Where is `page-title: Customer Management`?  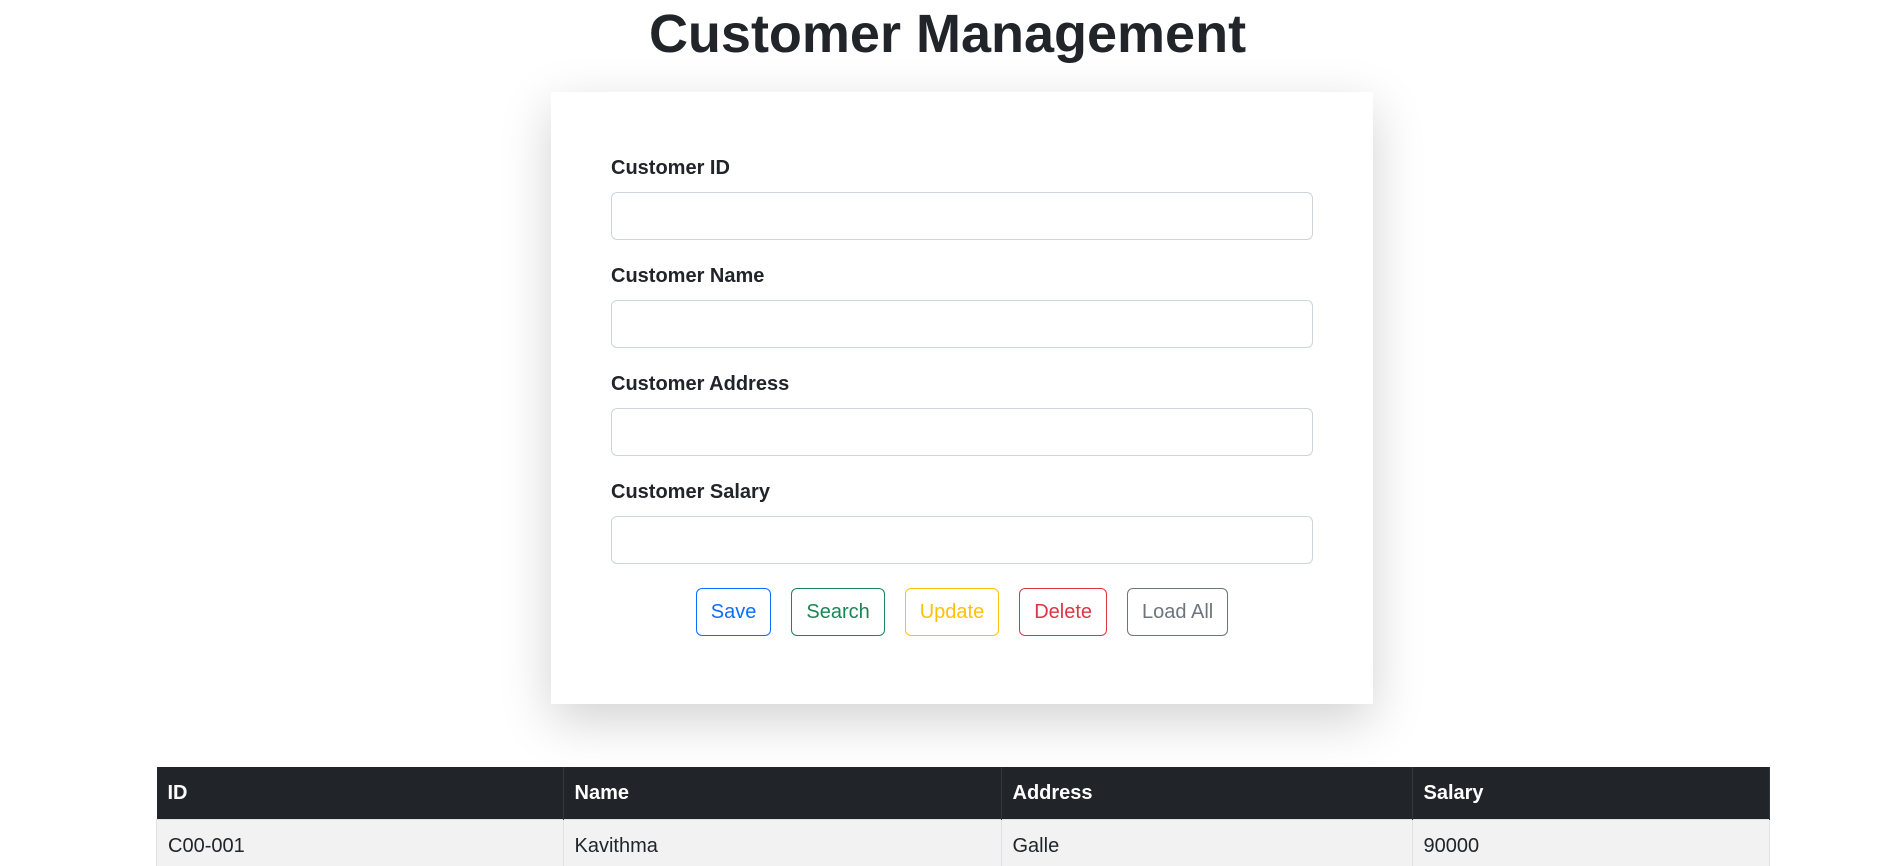
page-title: Customer Management is located at coordinates (947, 34).